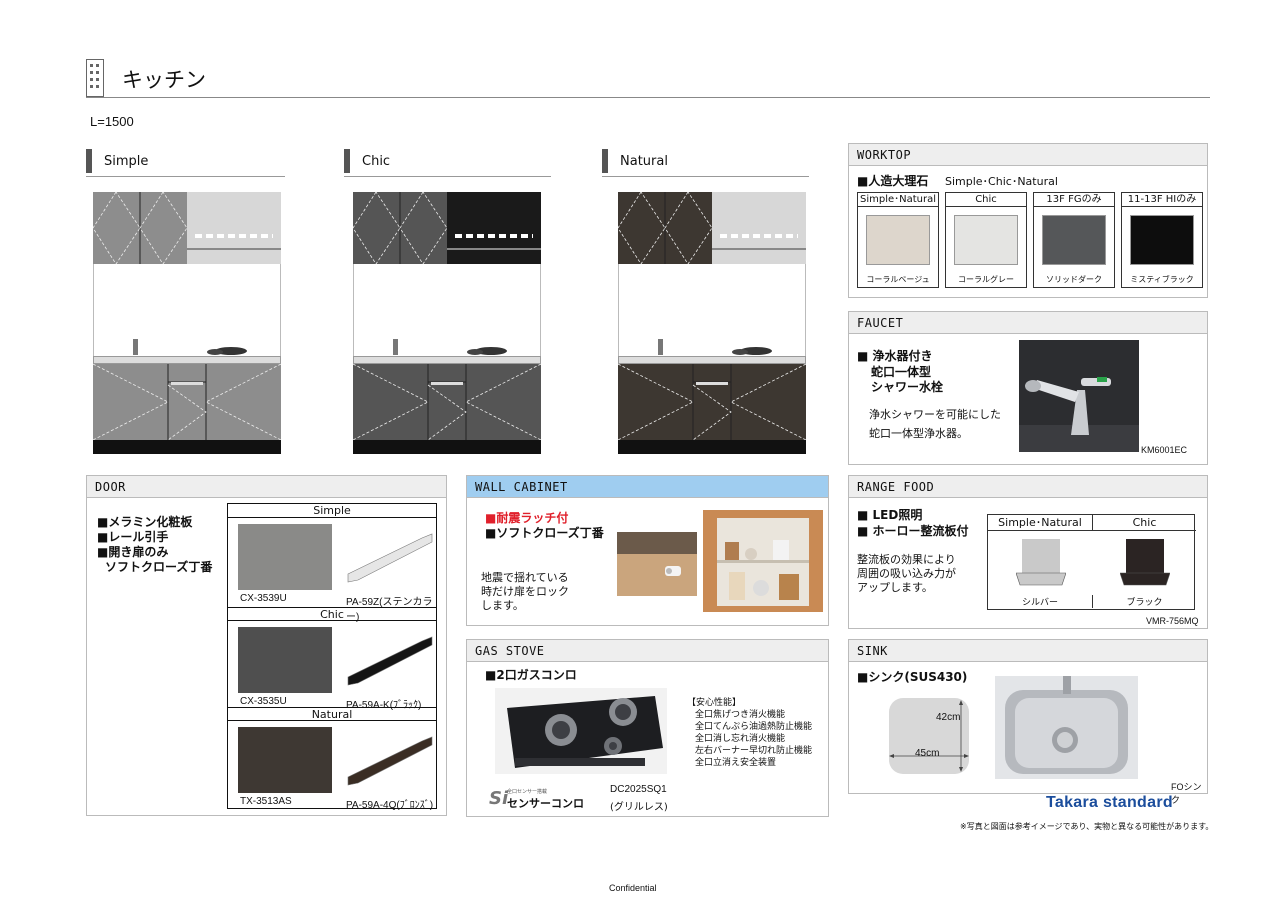 The height and width of the screenshot is (900, 1272). I want to click on wall-cabinet-desc-3: します。, so click(502, 605).